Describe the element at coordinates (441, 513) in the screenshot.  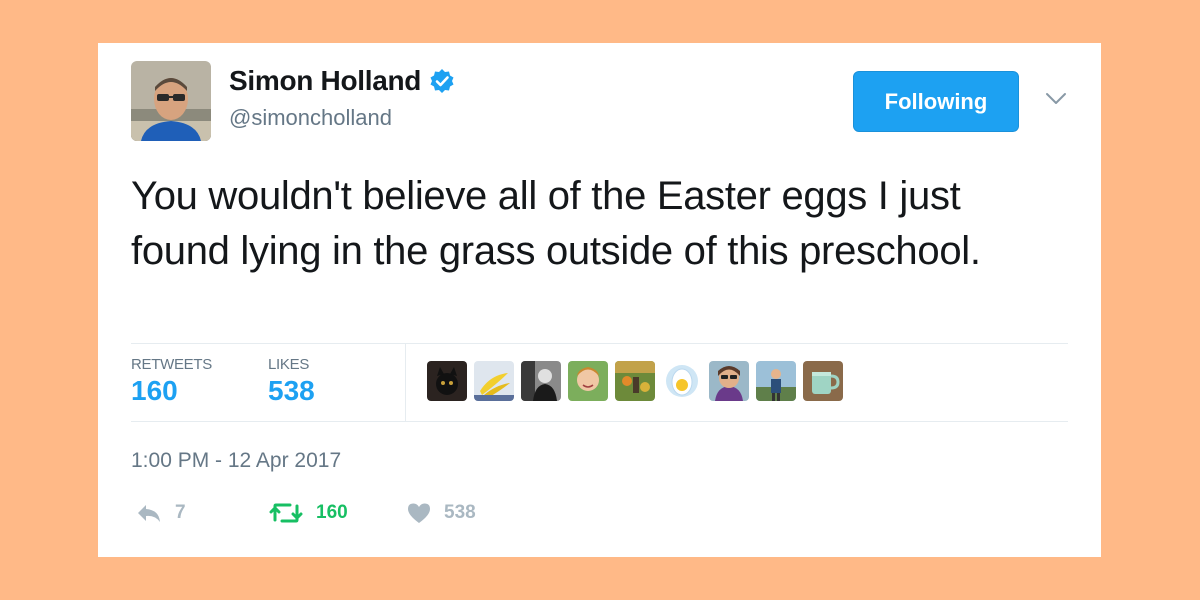
I see `like-action: 538` at that location.